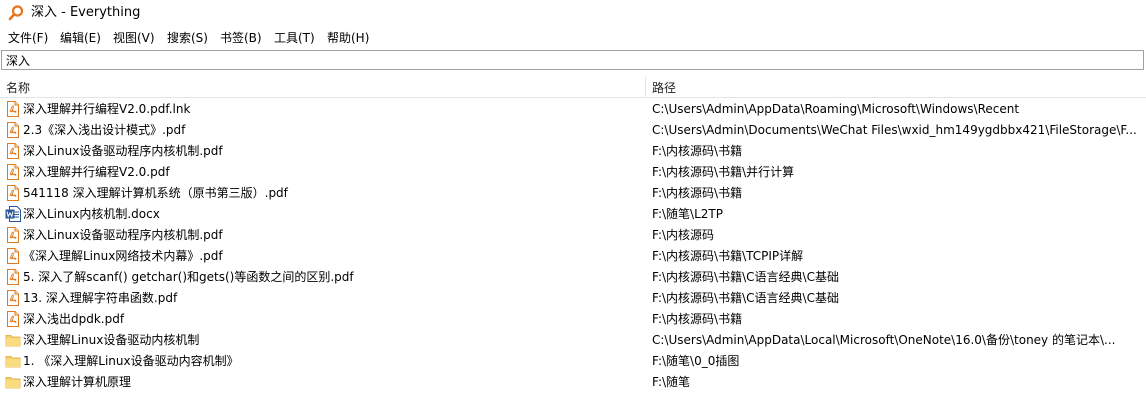 This screenshot has height=420, width=1146. What do you see at coordinates (573, 214) in the screenshot?
I see `result-row: 深入Linux内核机制.docx F:\随笔\L2TP` at bounding box center [573, 214].